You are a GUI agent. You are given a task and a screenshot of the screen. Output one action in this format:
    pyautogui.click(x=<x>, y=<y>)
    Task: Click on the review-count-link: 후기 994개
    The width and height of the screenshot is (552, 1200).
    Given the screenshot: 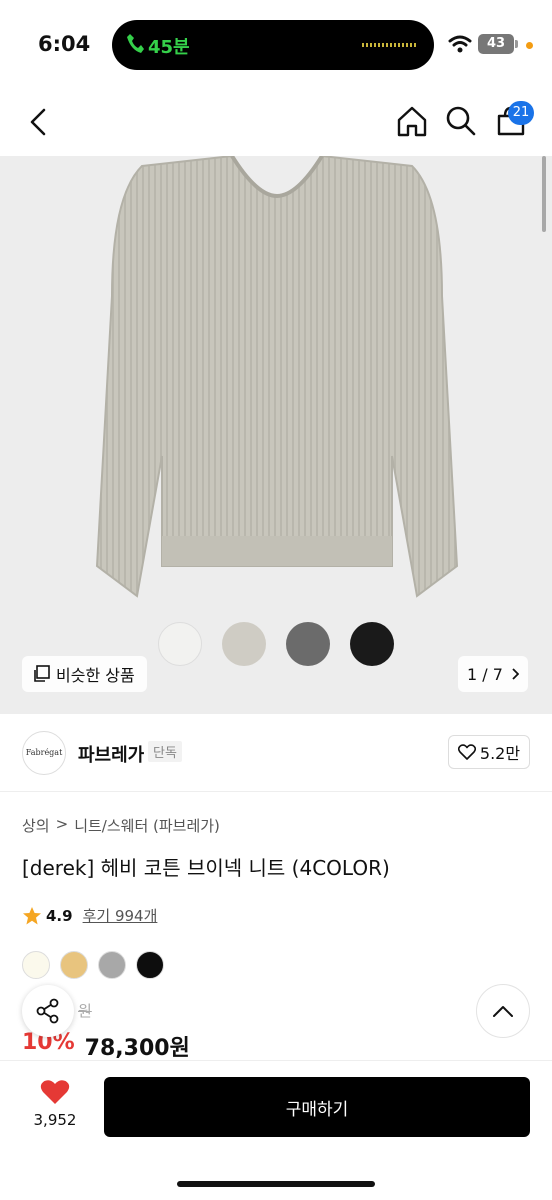 What is the action you would take?
    pyautogui.click(x=120, y=915)
    